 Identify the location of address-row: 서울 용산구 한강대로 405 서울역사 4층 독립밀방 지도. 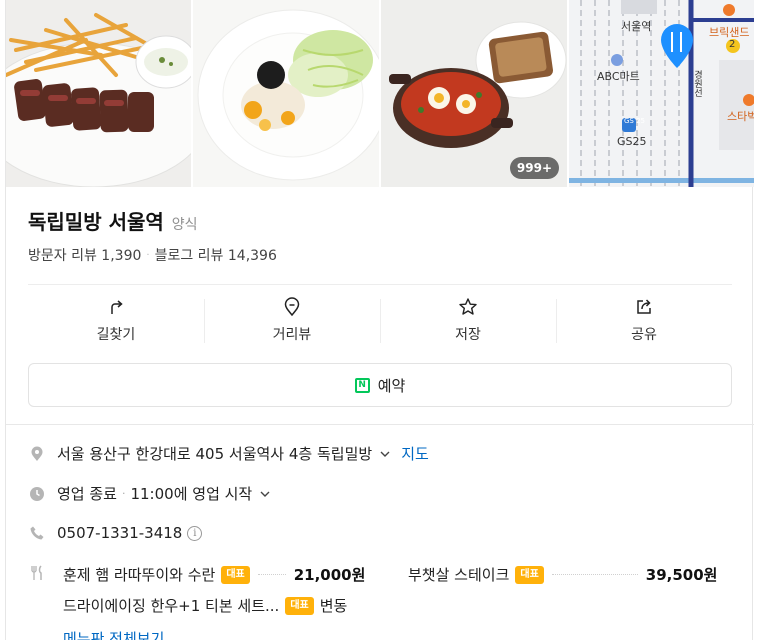
(228, 453).